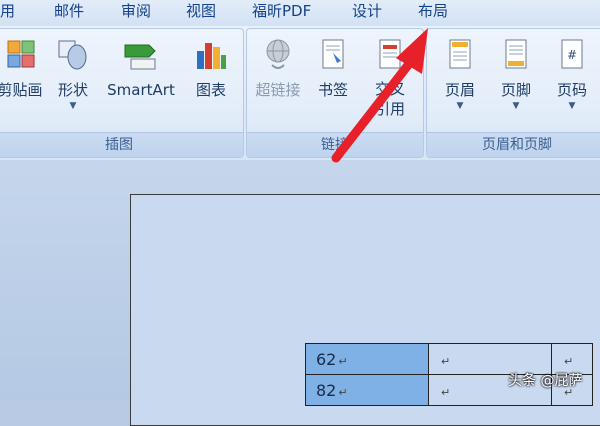 Image resolution: width=600 pixels, height=426 pixels. What do you see at coordinates (545, 381) in the screenshot?
I see `watermark: 头条 @屁萨` at bounding box center [545, 381].